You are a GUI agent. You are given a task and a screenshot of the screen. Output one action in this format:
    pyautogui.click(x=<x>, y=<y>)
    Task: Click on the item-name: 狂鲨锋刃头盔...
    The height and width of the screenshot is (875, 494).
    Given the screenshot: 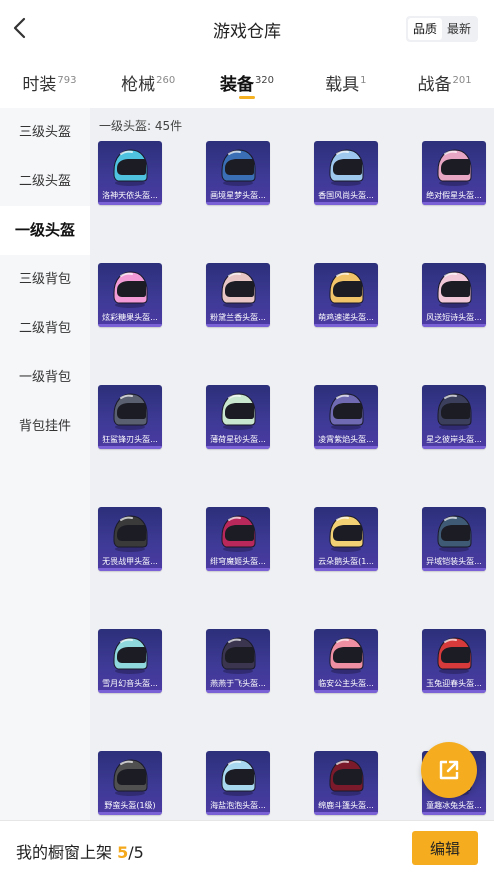 What is the action you would take?
    pyautogui.click(x=130, y=439)
    